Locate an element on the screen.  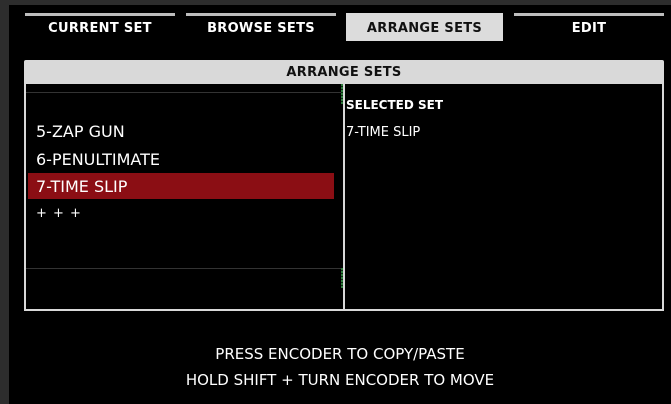
footer-hint-1: PRESS ENCODER TO COPY/PASTE is located at coordinates (340, 354).